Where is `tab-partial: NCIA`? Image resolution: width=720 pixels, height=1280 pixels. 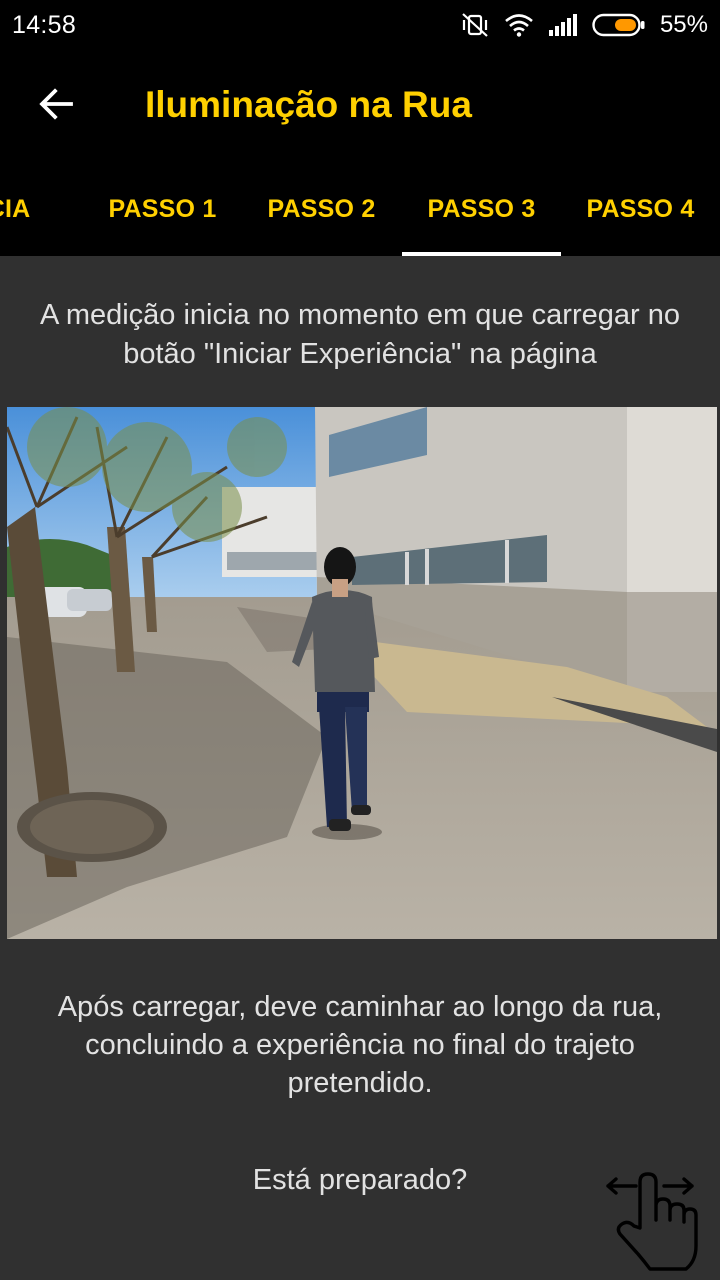
tab-partial: NCIA is located at coordinates (39, 209).